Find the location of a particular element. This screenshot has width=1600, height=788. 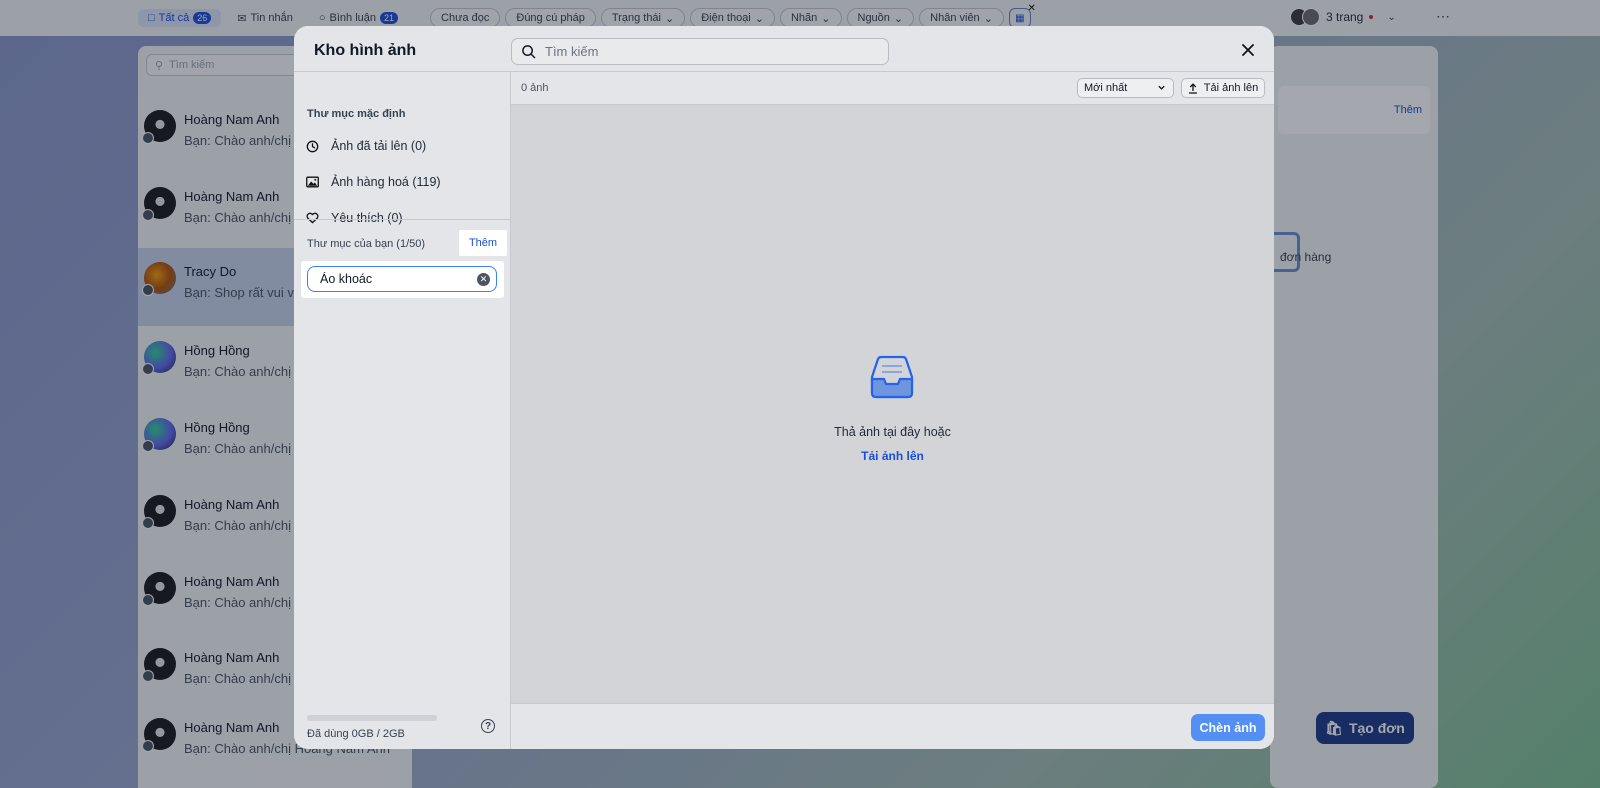

folder-name-field: ✕ is located at coordinates (402, 279).